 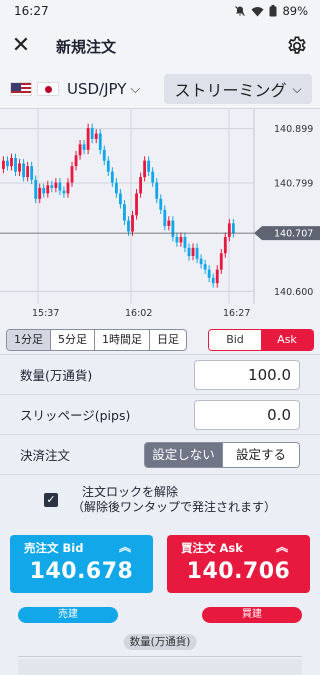 I want to click on order-lock-note: （解除後ワンタップで発注されます）, so click(x=174, y=507).